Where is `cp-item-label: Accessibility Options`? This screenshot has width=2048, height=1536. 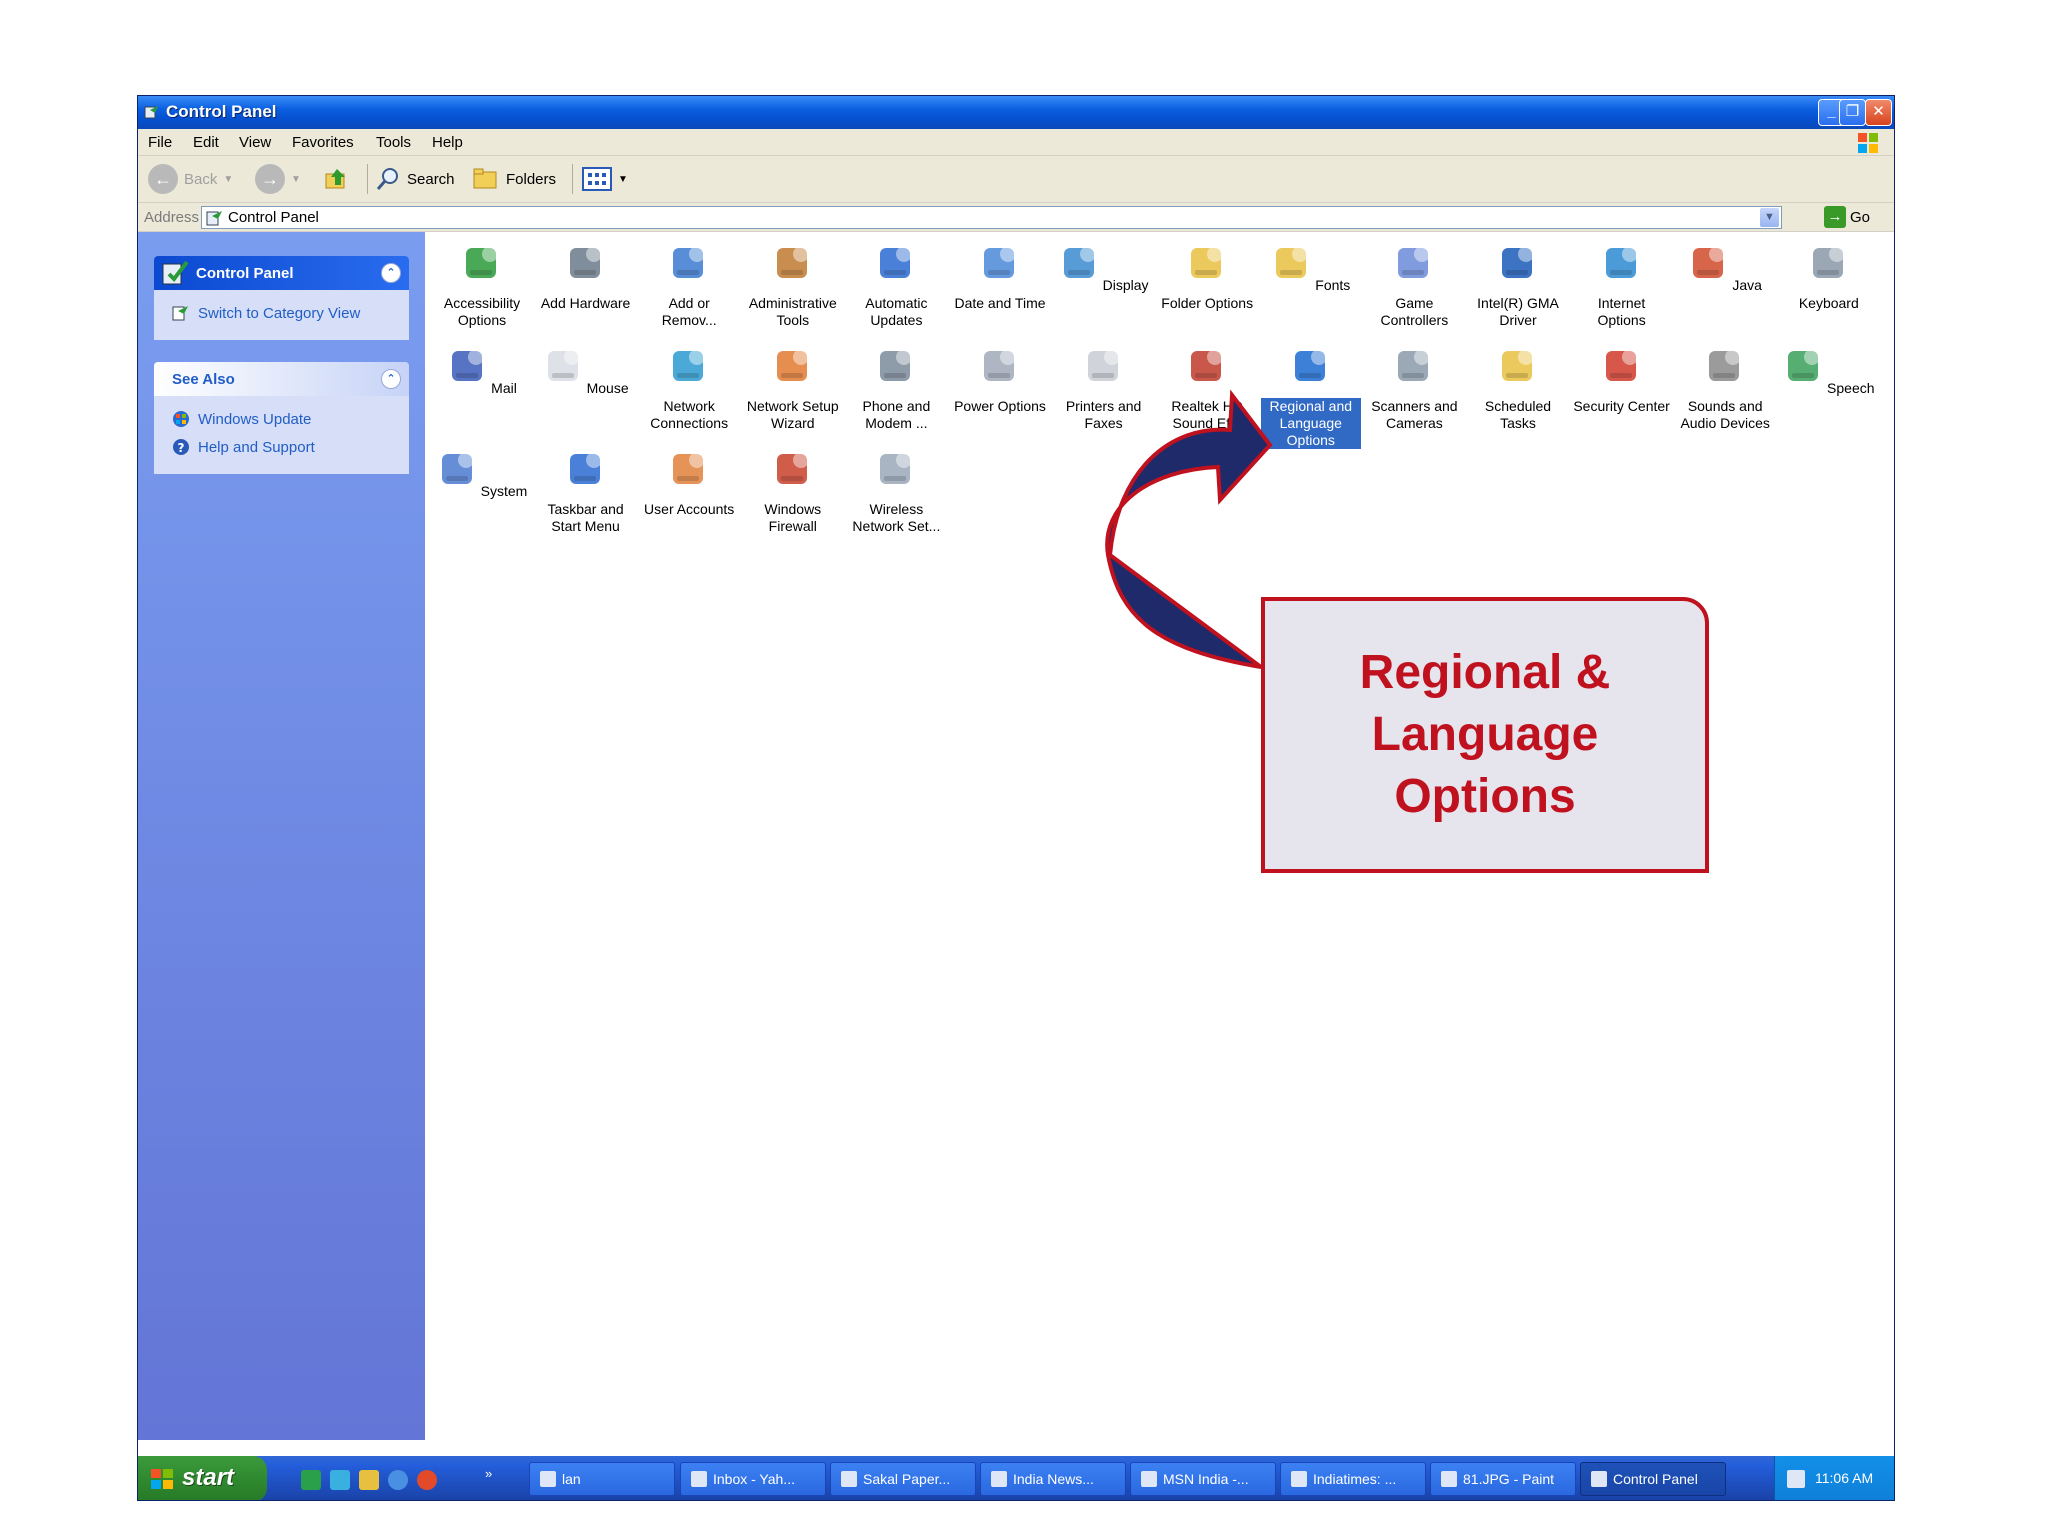 cp-item-label: Accessibility Options is located at coordinates (482, 311).